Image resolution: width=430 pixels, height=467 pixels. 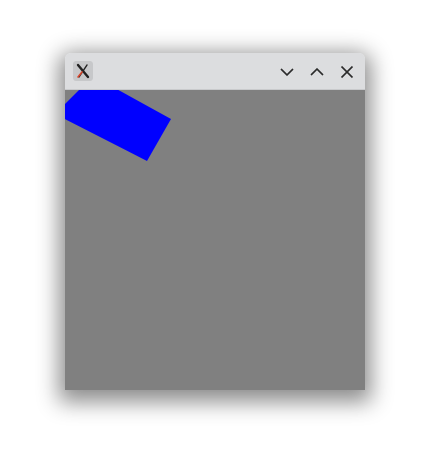 I want to click on close-icon, so click(x=347, y=72).